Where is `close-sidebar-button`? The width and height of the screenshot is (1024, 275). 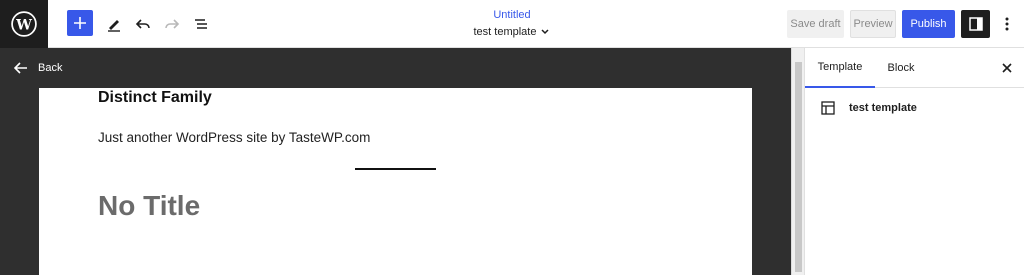 close-sidebar-button is located at coordinates (1007, 68).